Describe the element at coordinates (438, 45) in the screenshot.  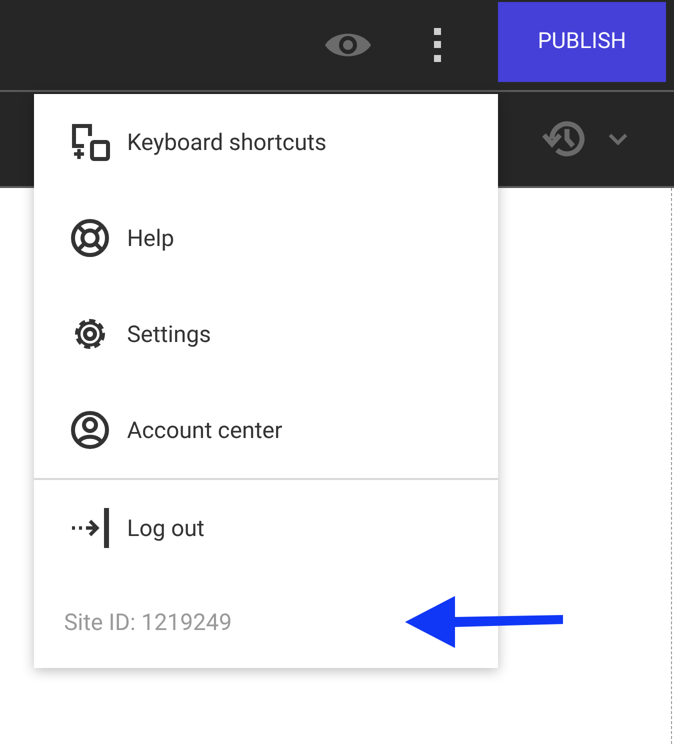
I see `more-options-icon` at that location.